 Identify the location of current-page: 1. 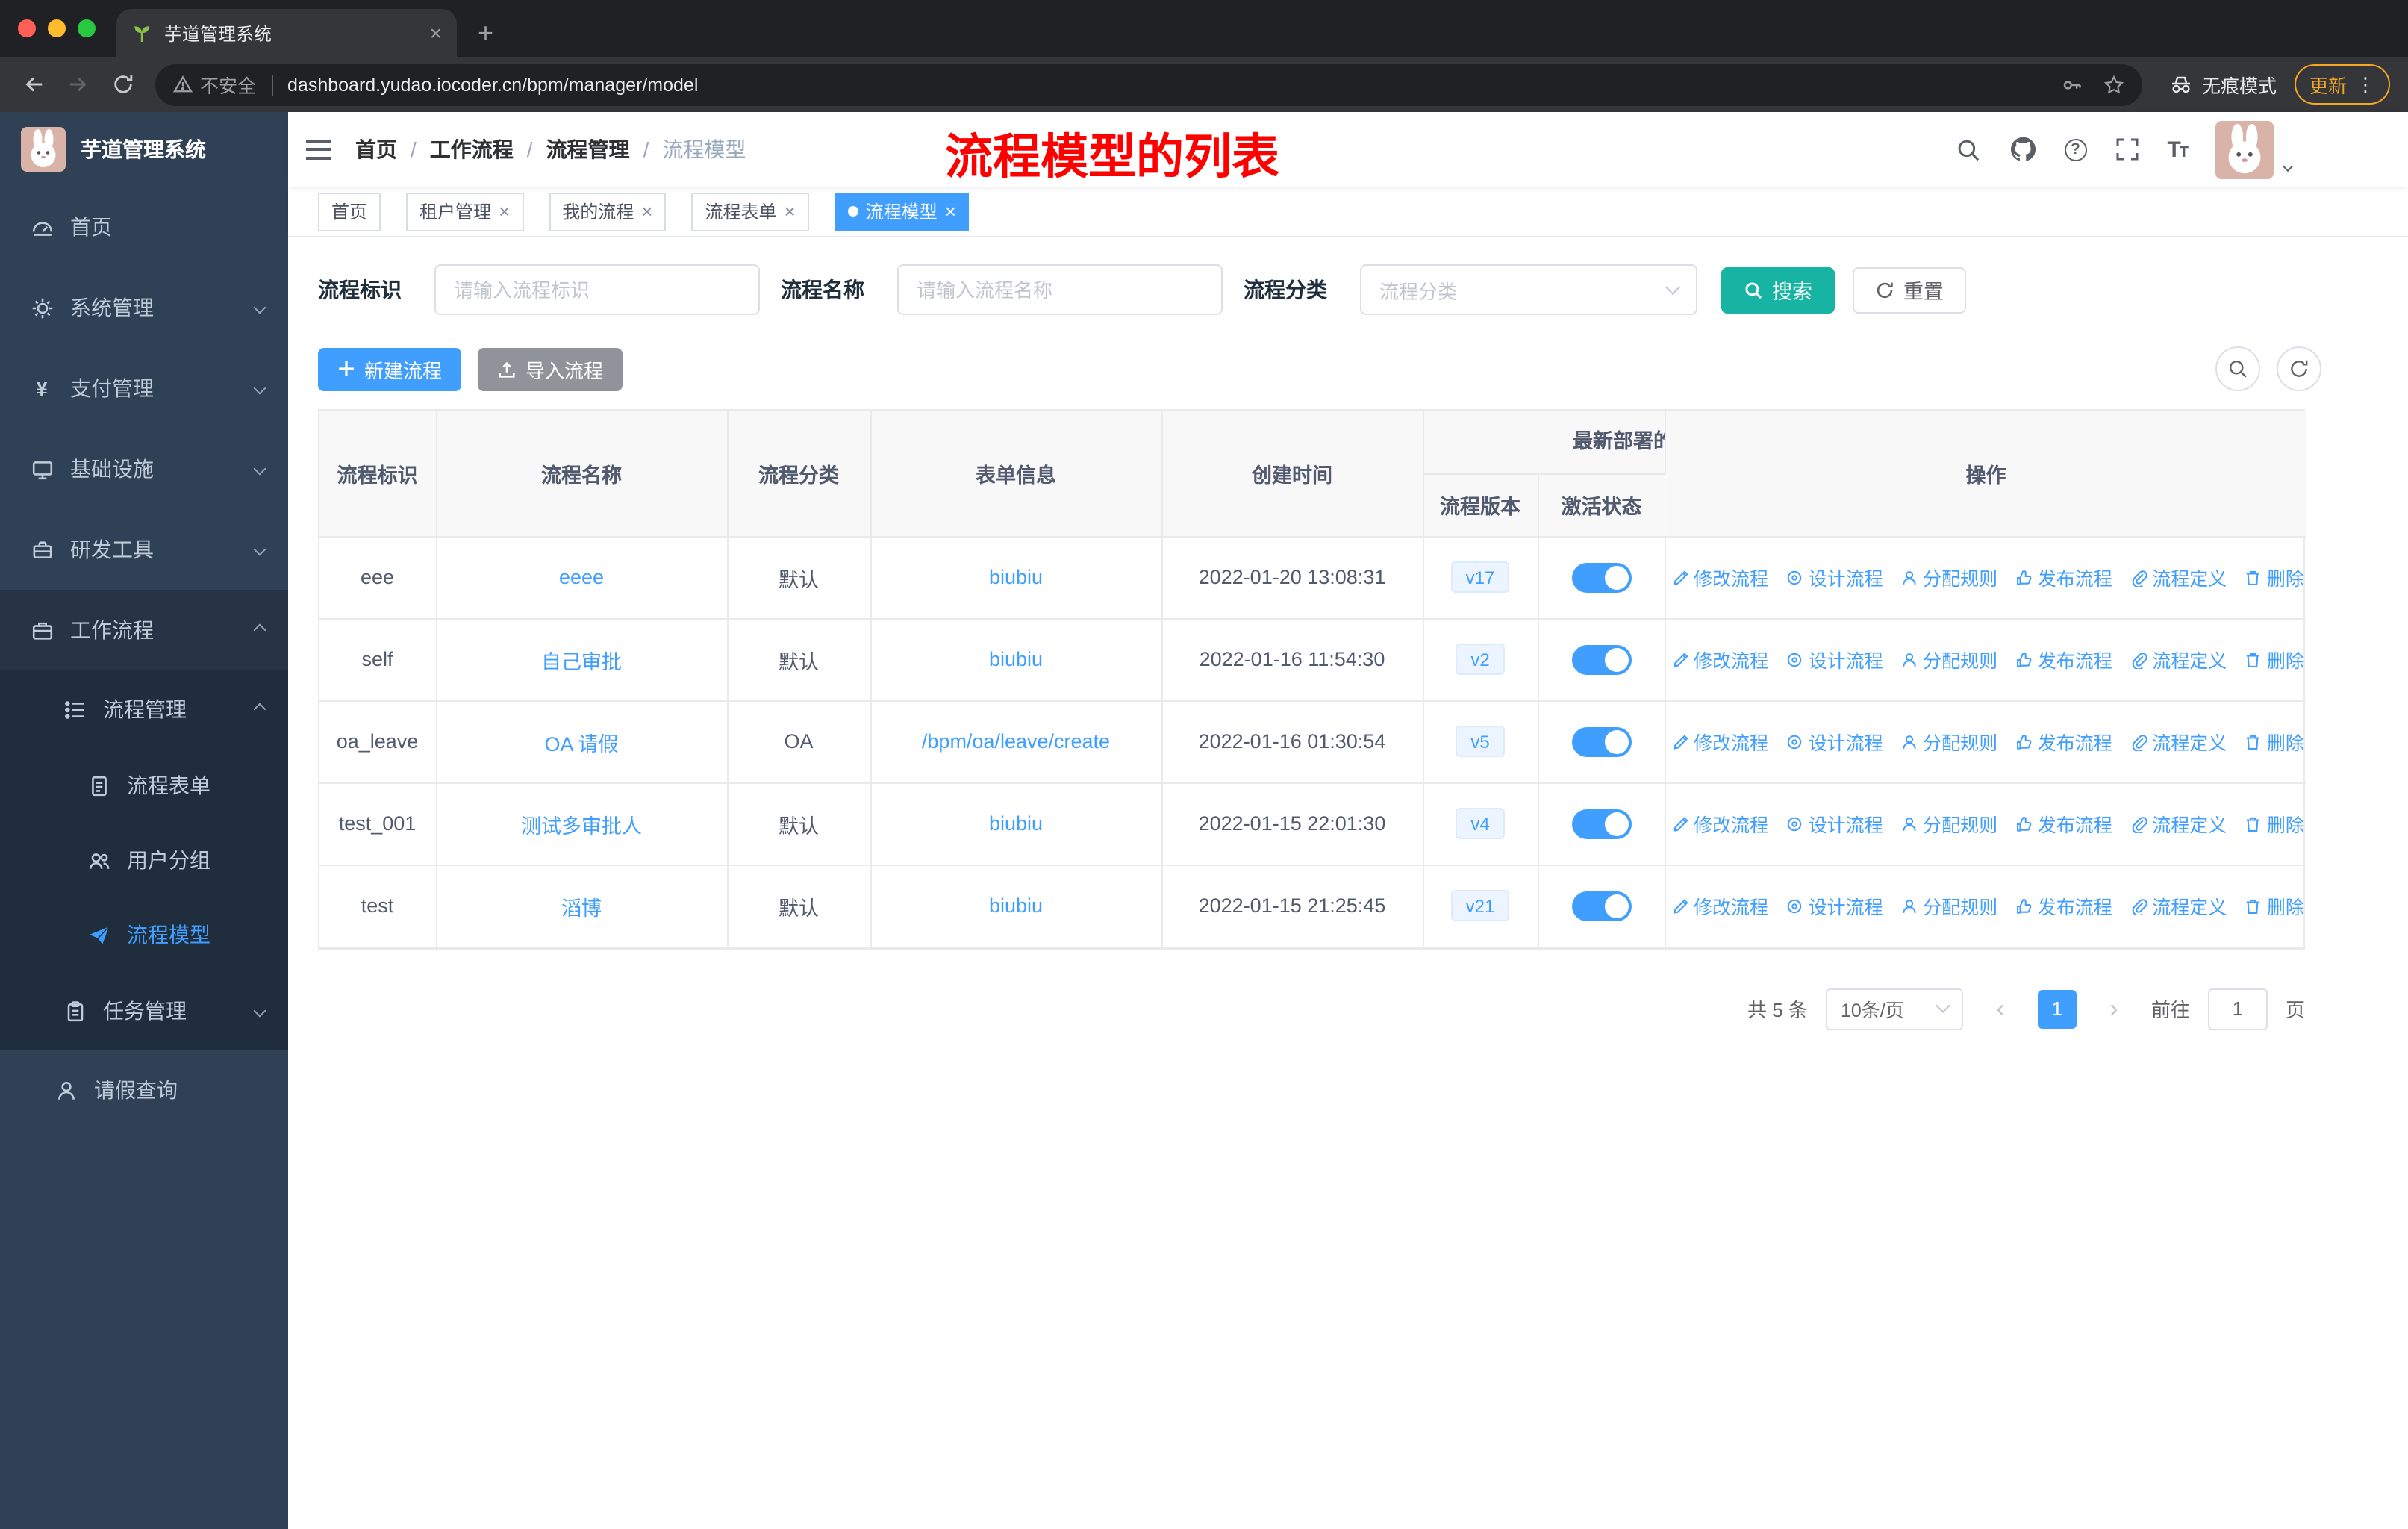
(2057, 1009).